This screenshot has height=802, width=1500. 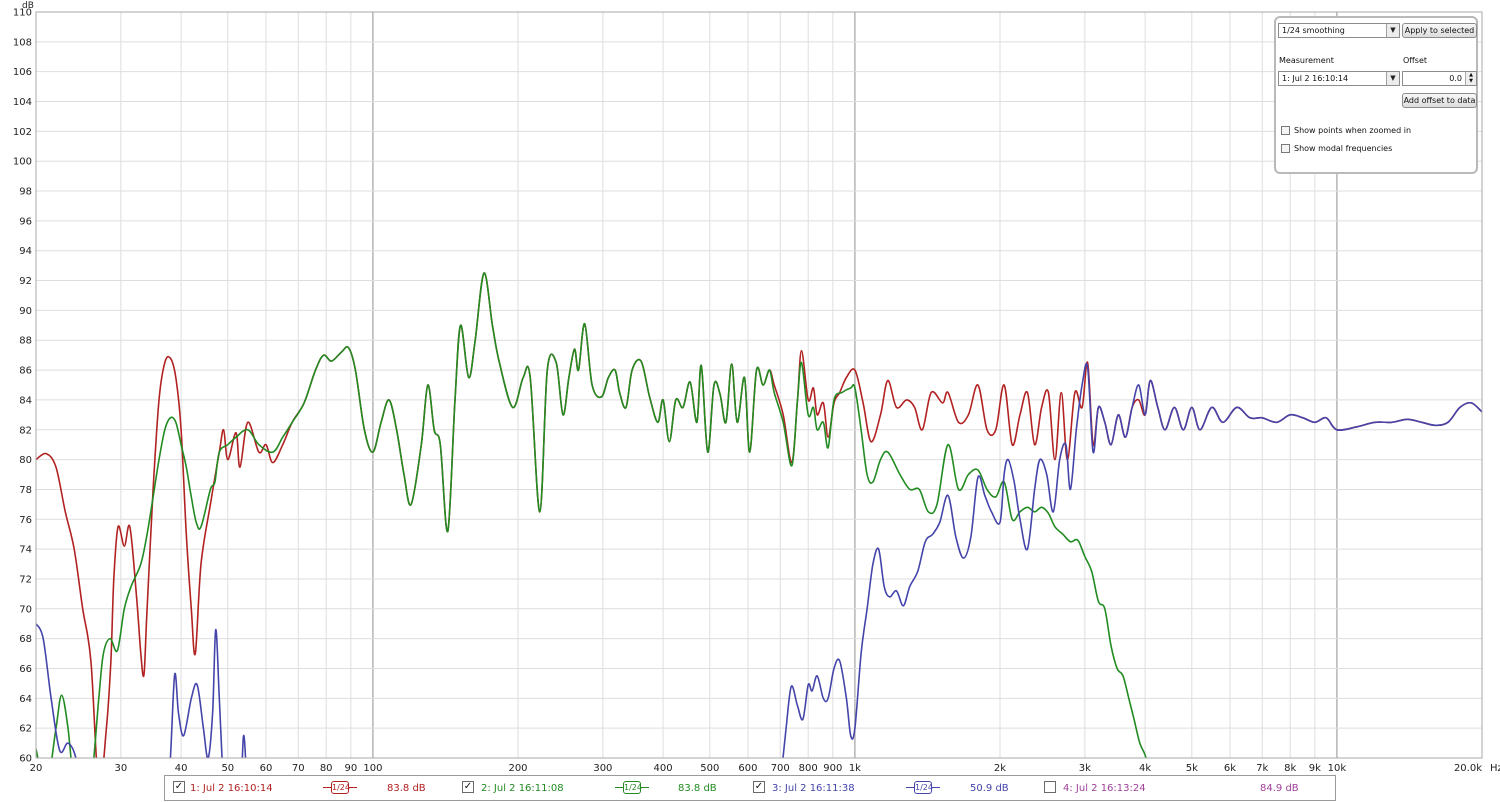 What do you see at coordinates (22, 42) in the screenshot?
I see `y-tick-label: 108` at bounding box center [22, 42].